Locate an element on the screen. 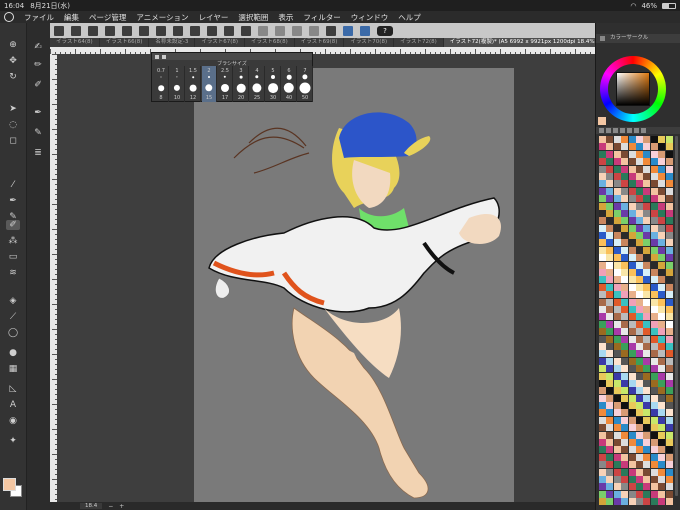  selection-tool-icon: ◻ is located at coordinates (13, 141).